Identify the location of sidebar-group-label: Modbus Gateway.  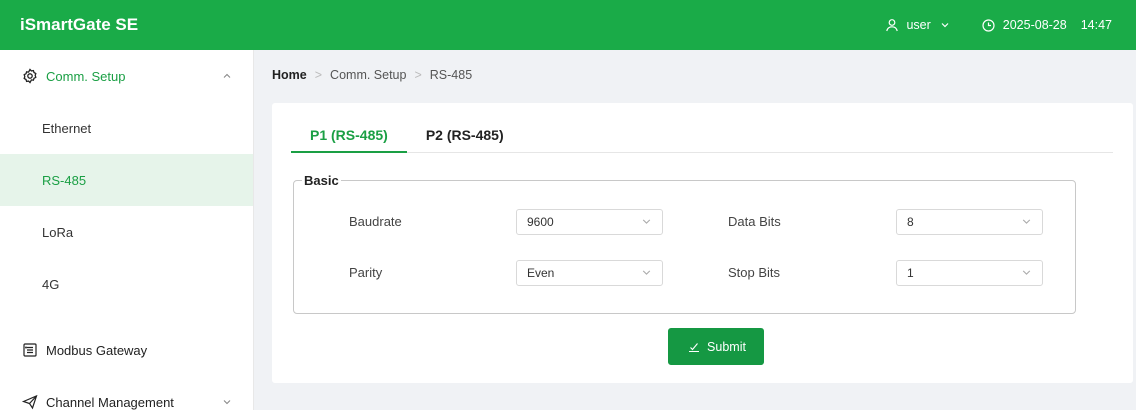
(97, 350).